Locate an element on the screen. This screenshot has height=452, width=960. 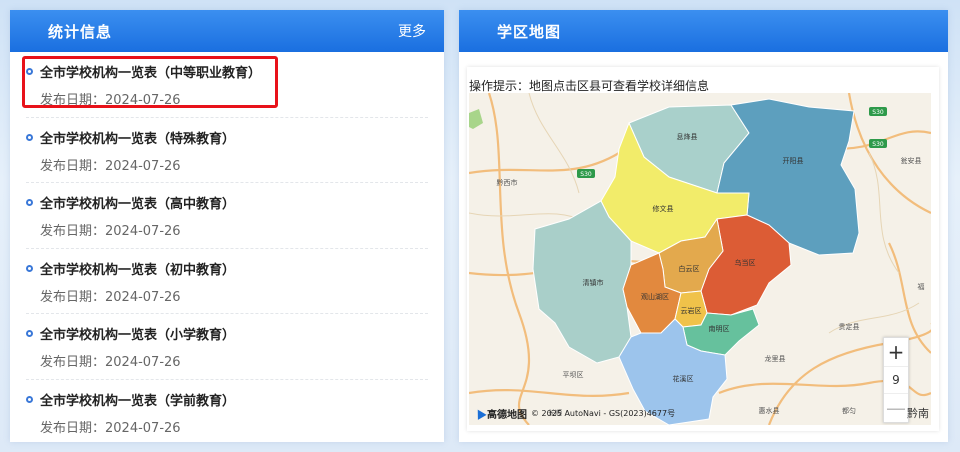
label-kaiyang: 开阳县 is located at coordinates (793, 160).